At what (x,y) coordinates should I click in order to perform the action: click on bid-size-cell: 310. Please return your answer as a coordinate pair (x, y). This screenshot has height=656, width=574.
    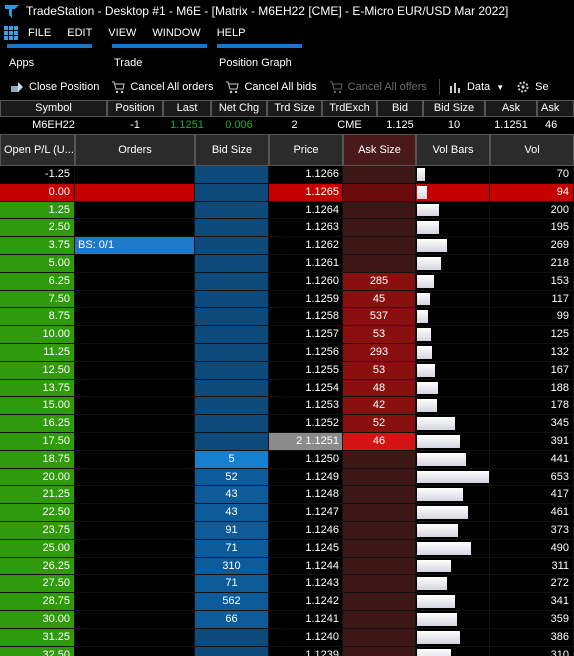
    Looking at the image, I should click on (232, 566).